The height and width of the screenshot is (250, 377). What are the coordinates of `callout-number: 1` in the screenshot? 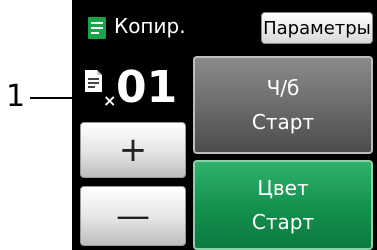 It's located at (16, 96).